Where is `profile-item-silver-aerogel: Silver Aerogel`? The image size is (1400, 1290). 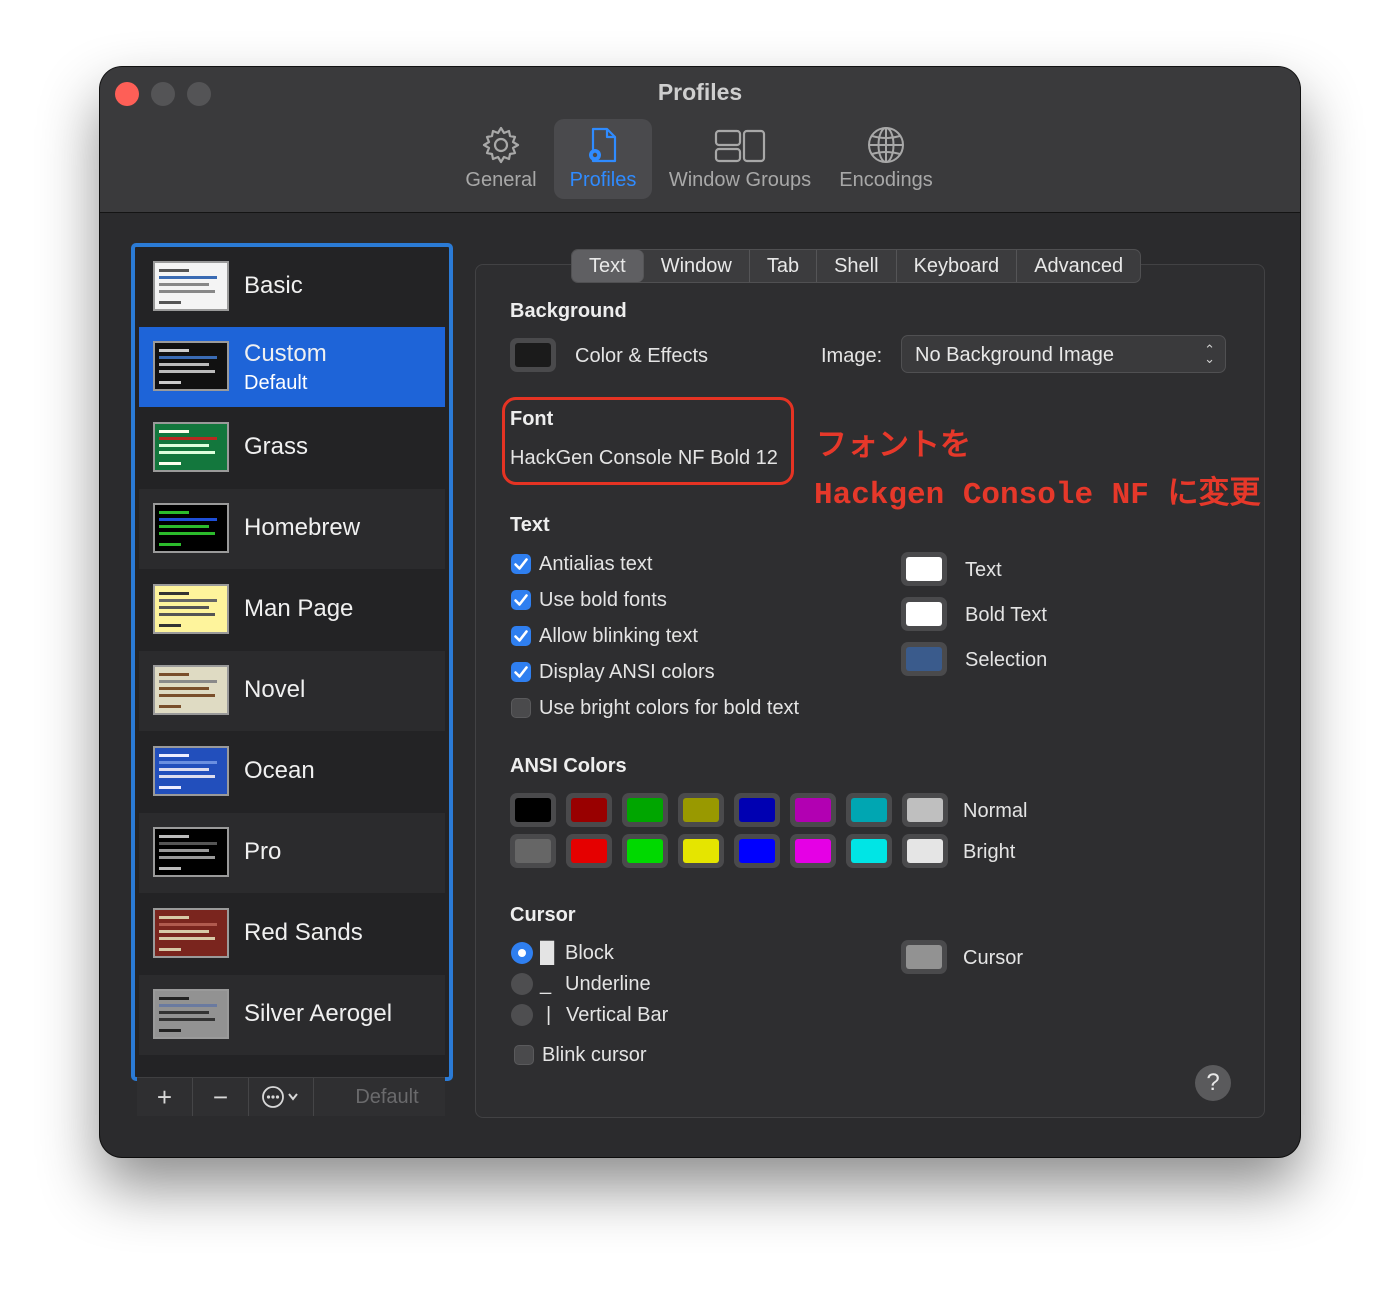
profile-item-silver-aerogel: Silver Aerogel is located at coordinates (292, 1015).